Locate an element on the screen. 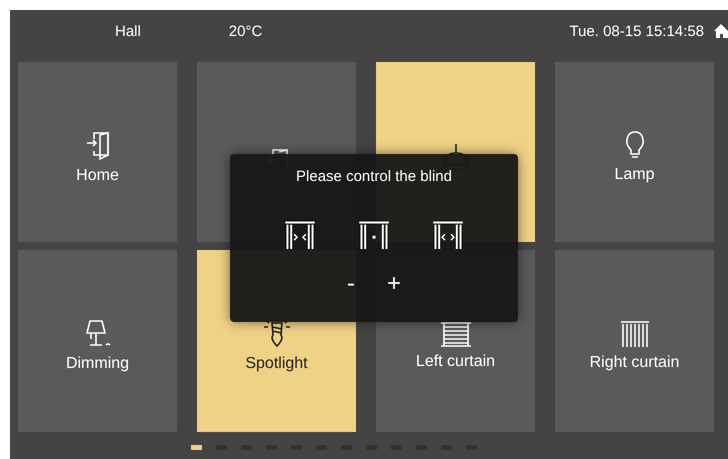 Image resolution: width=728 pixels, height=459 pixels. tile-label: Dimming is located at coordinates (98, 364).